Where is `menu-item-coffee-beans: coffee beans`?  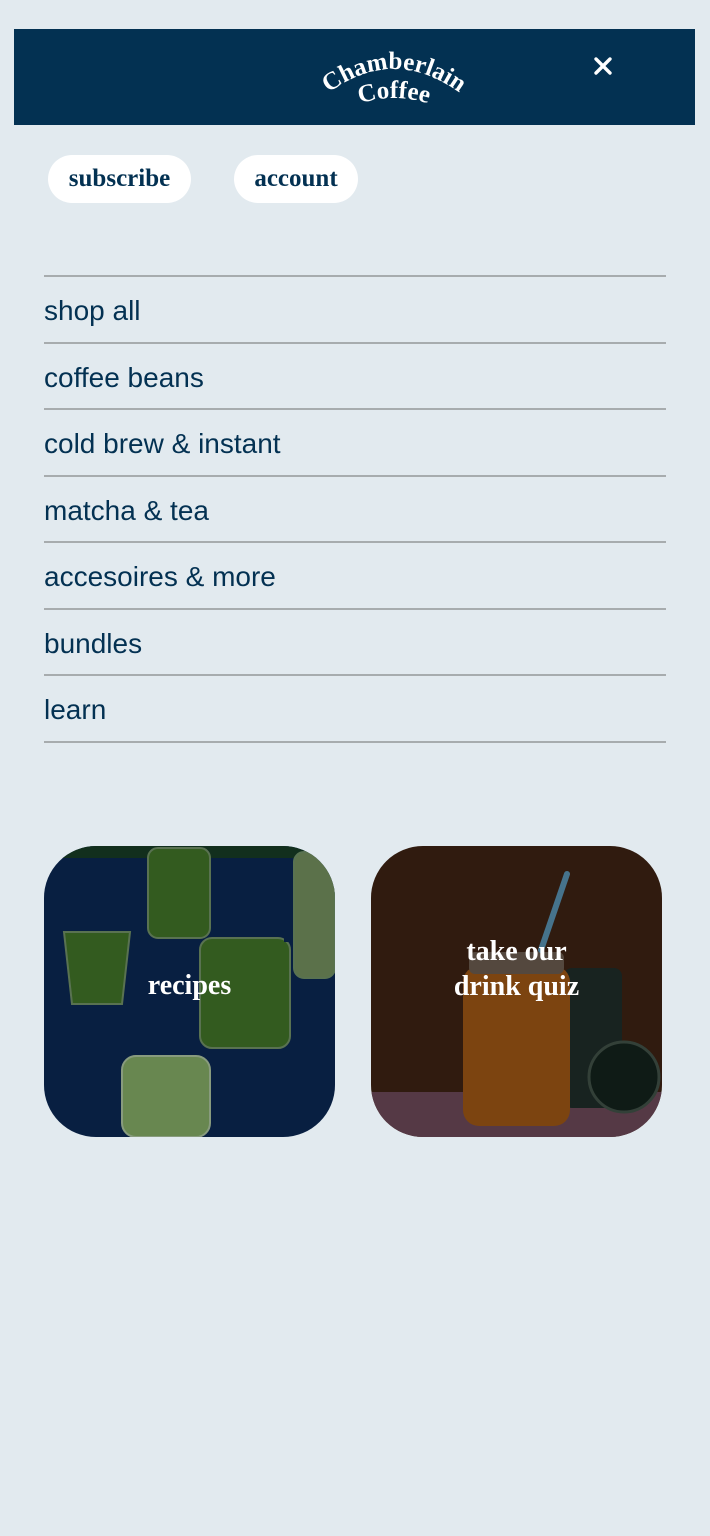 menu-item-coffee-beans: coffee beans is located at coordinates (355, 377).